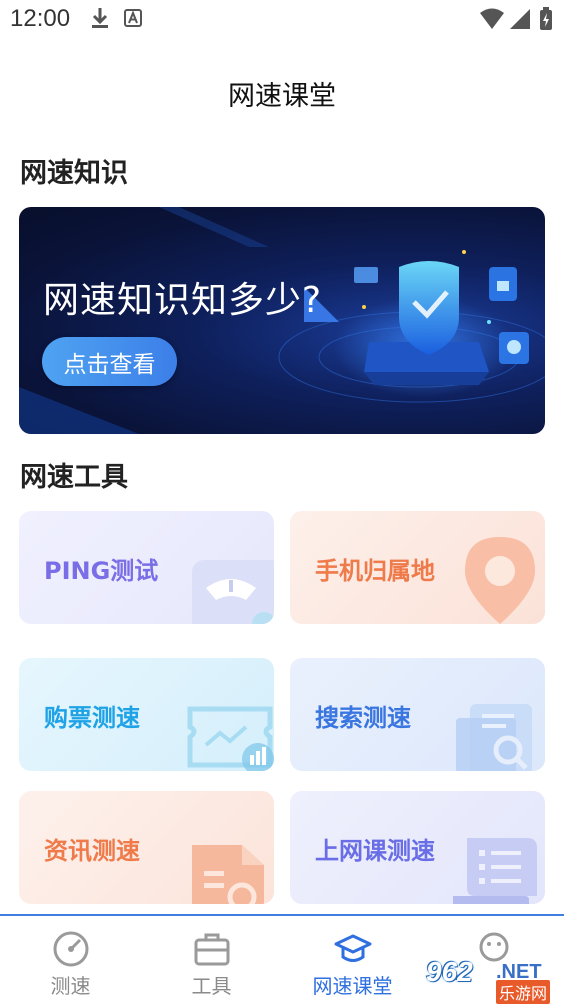 The width and height of the screenshot is (564, 1006). What do you see at coordinates (233, 592) in the screenshot?
I see `scale-icon` at bounding box center [233, 592].